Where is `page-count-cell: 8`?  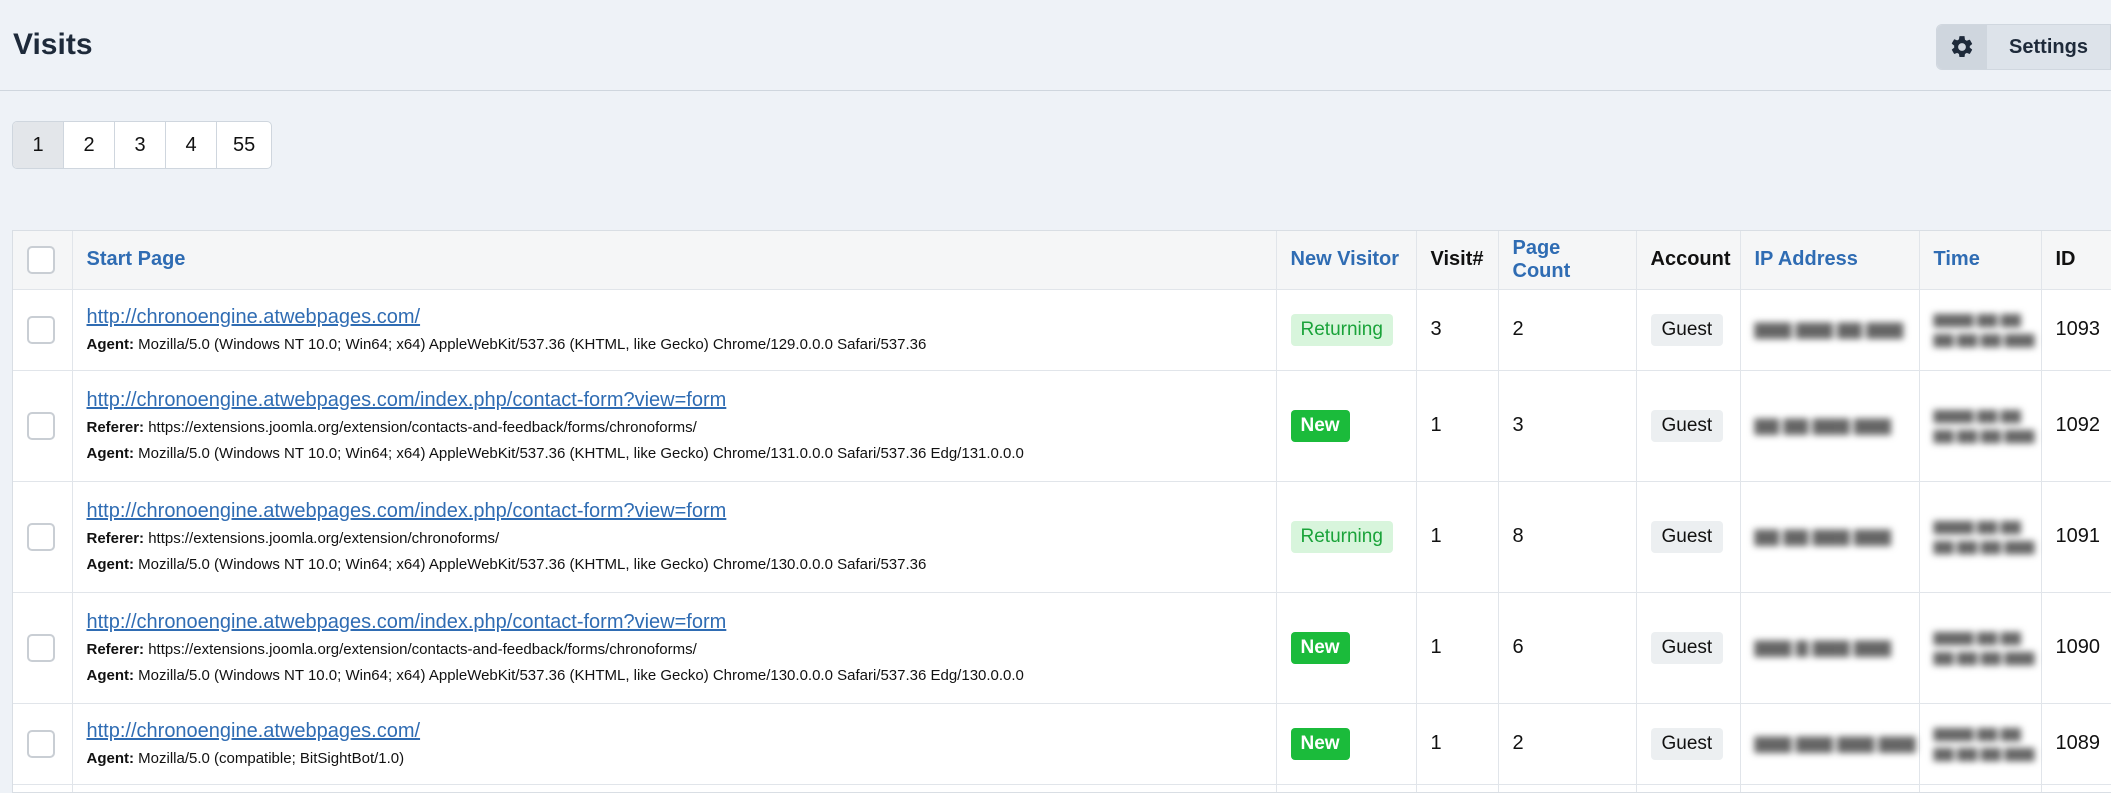 page-count-cell: 8 is located at coordinates (1567, 537).